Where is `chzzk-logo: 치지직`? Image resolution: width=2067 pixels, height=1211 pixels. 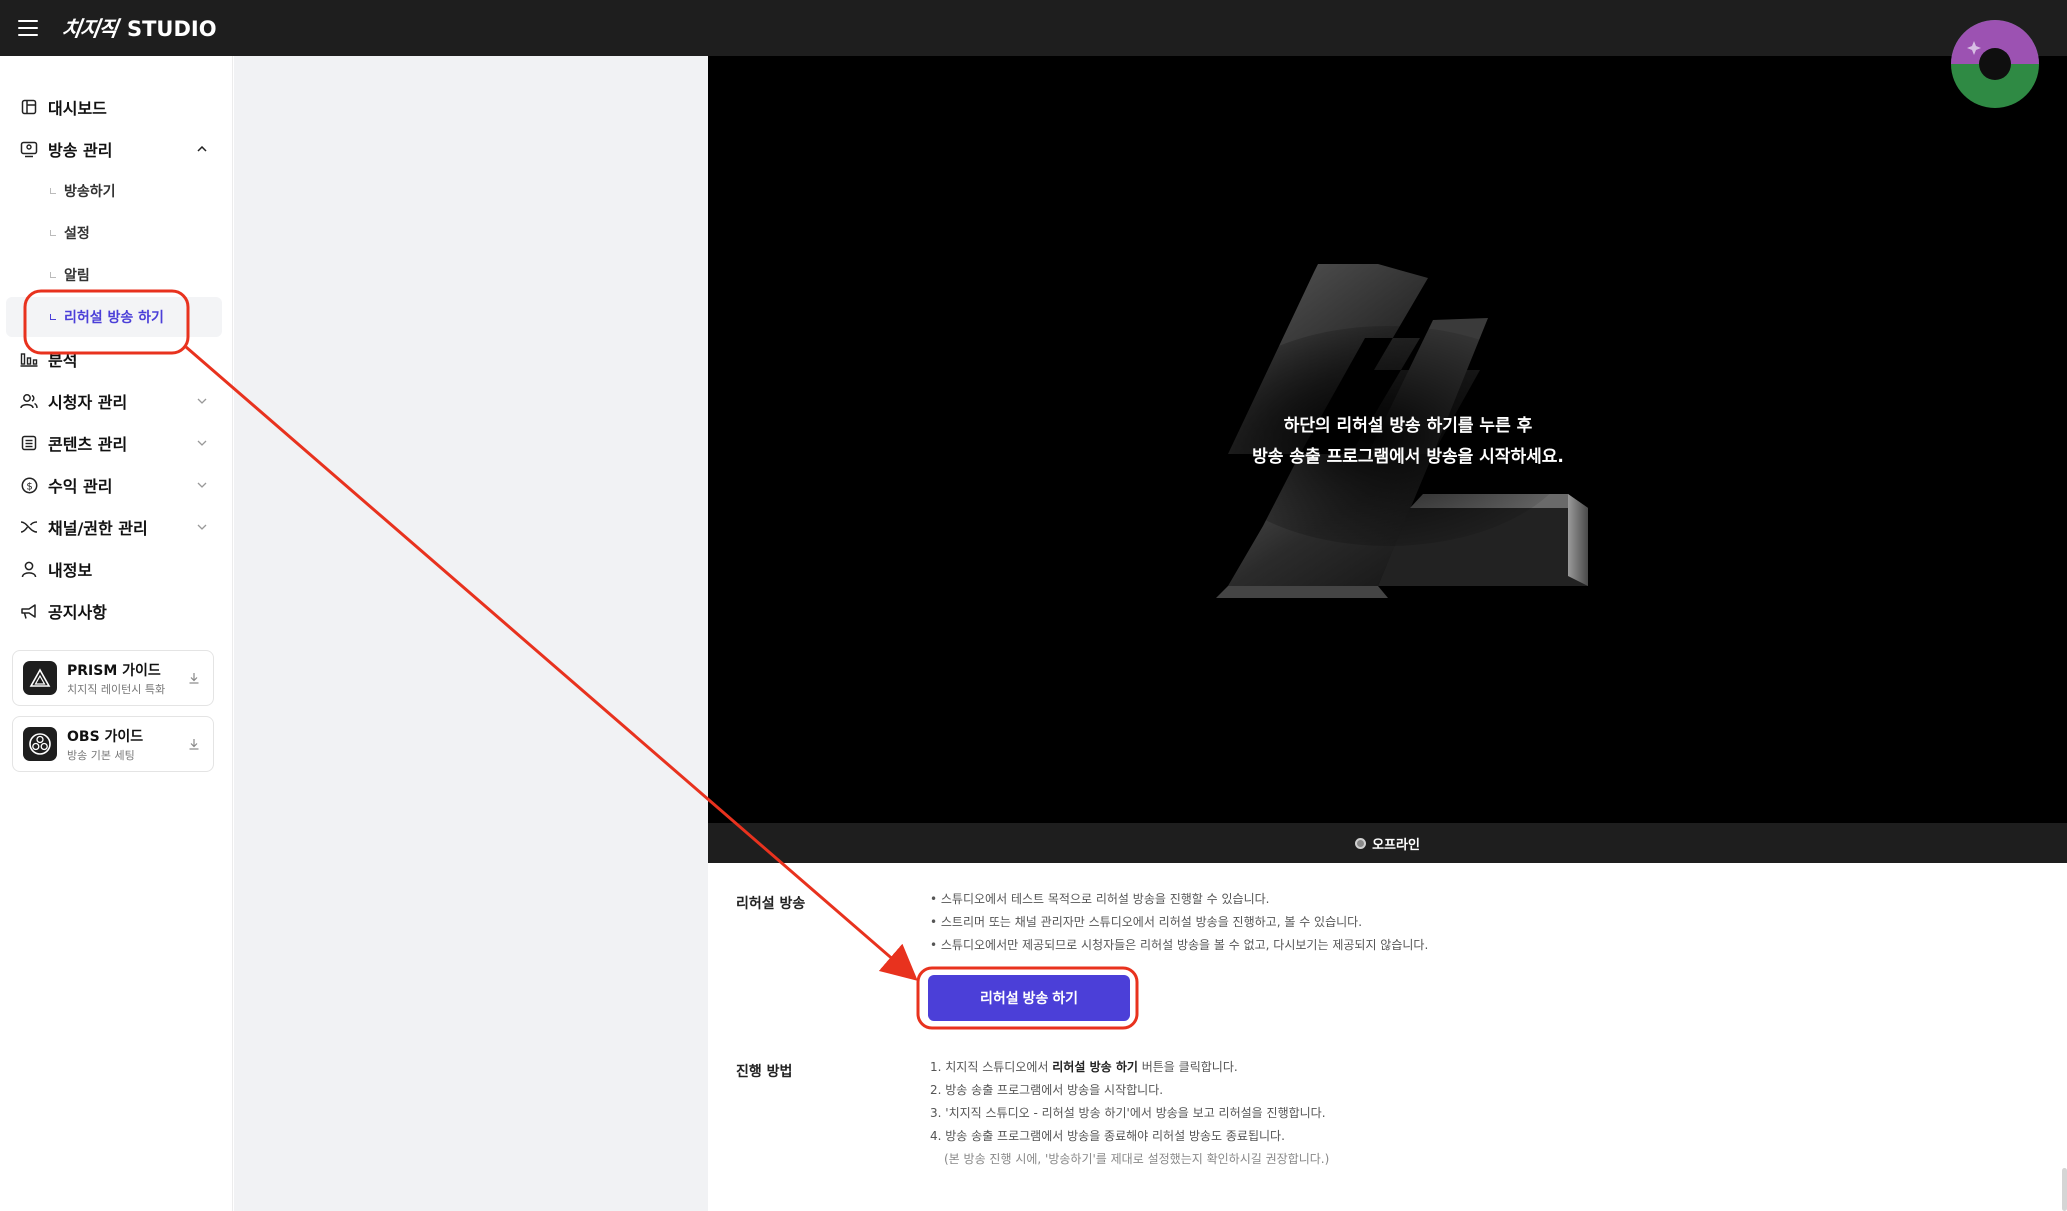 chzzk-logo: 치지직 is located at coordinates (89, 29).